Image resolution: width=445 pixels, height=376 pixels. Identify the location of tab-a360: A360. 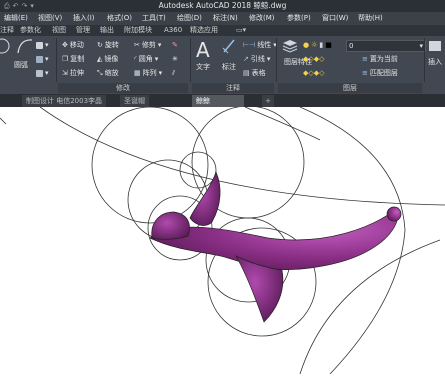
(173, 30).